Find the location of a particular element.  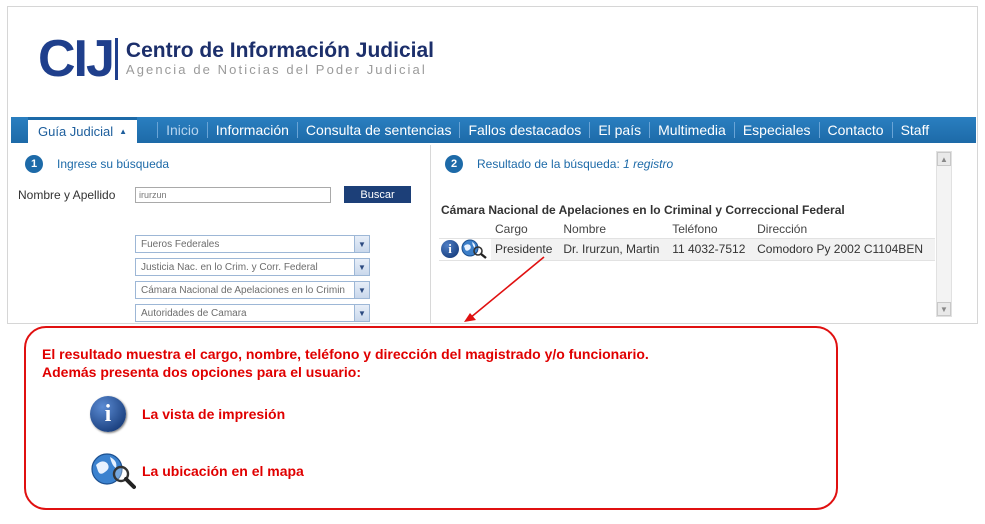

nav-item-informacion: Información is located at coordinates (251, 130).